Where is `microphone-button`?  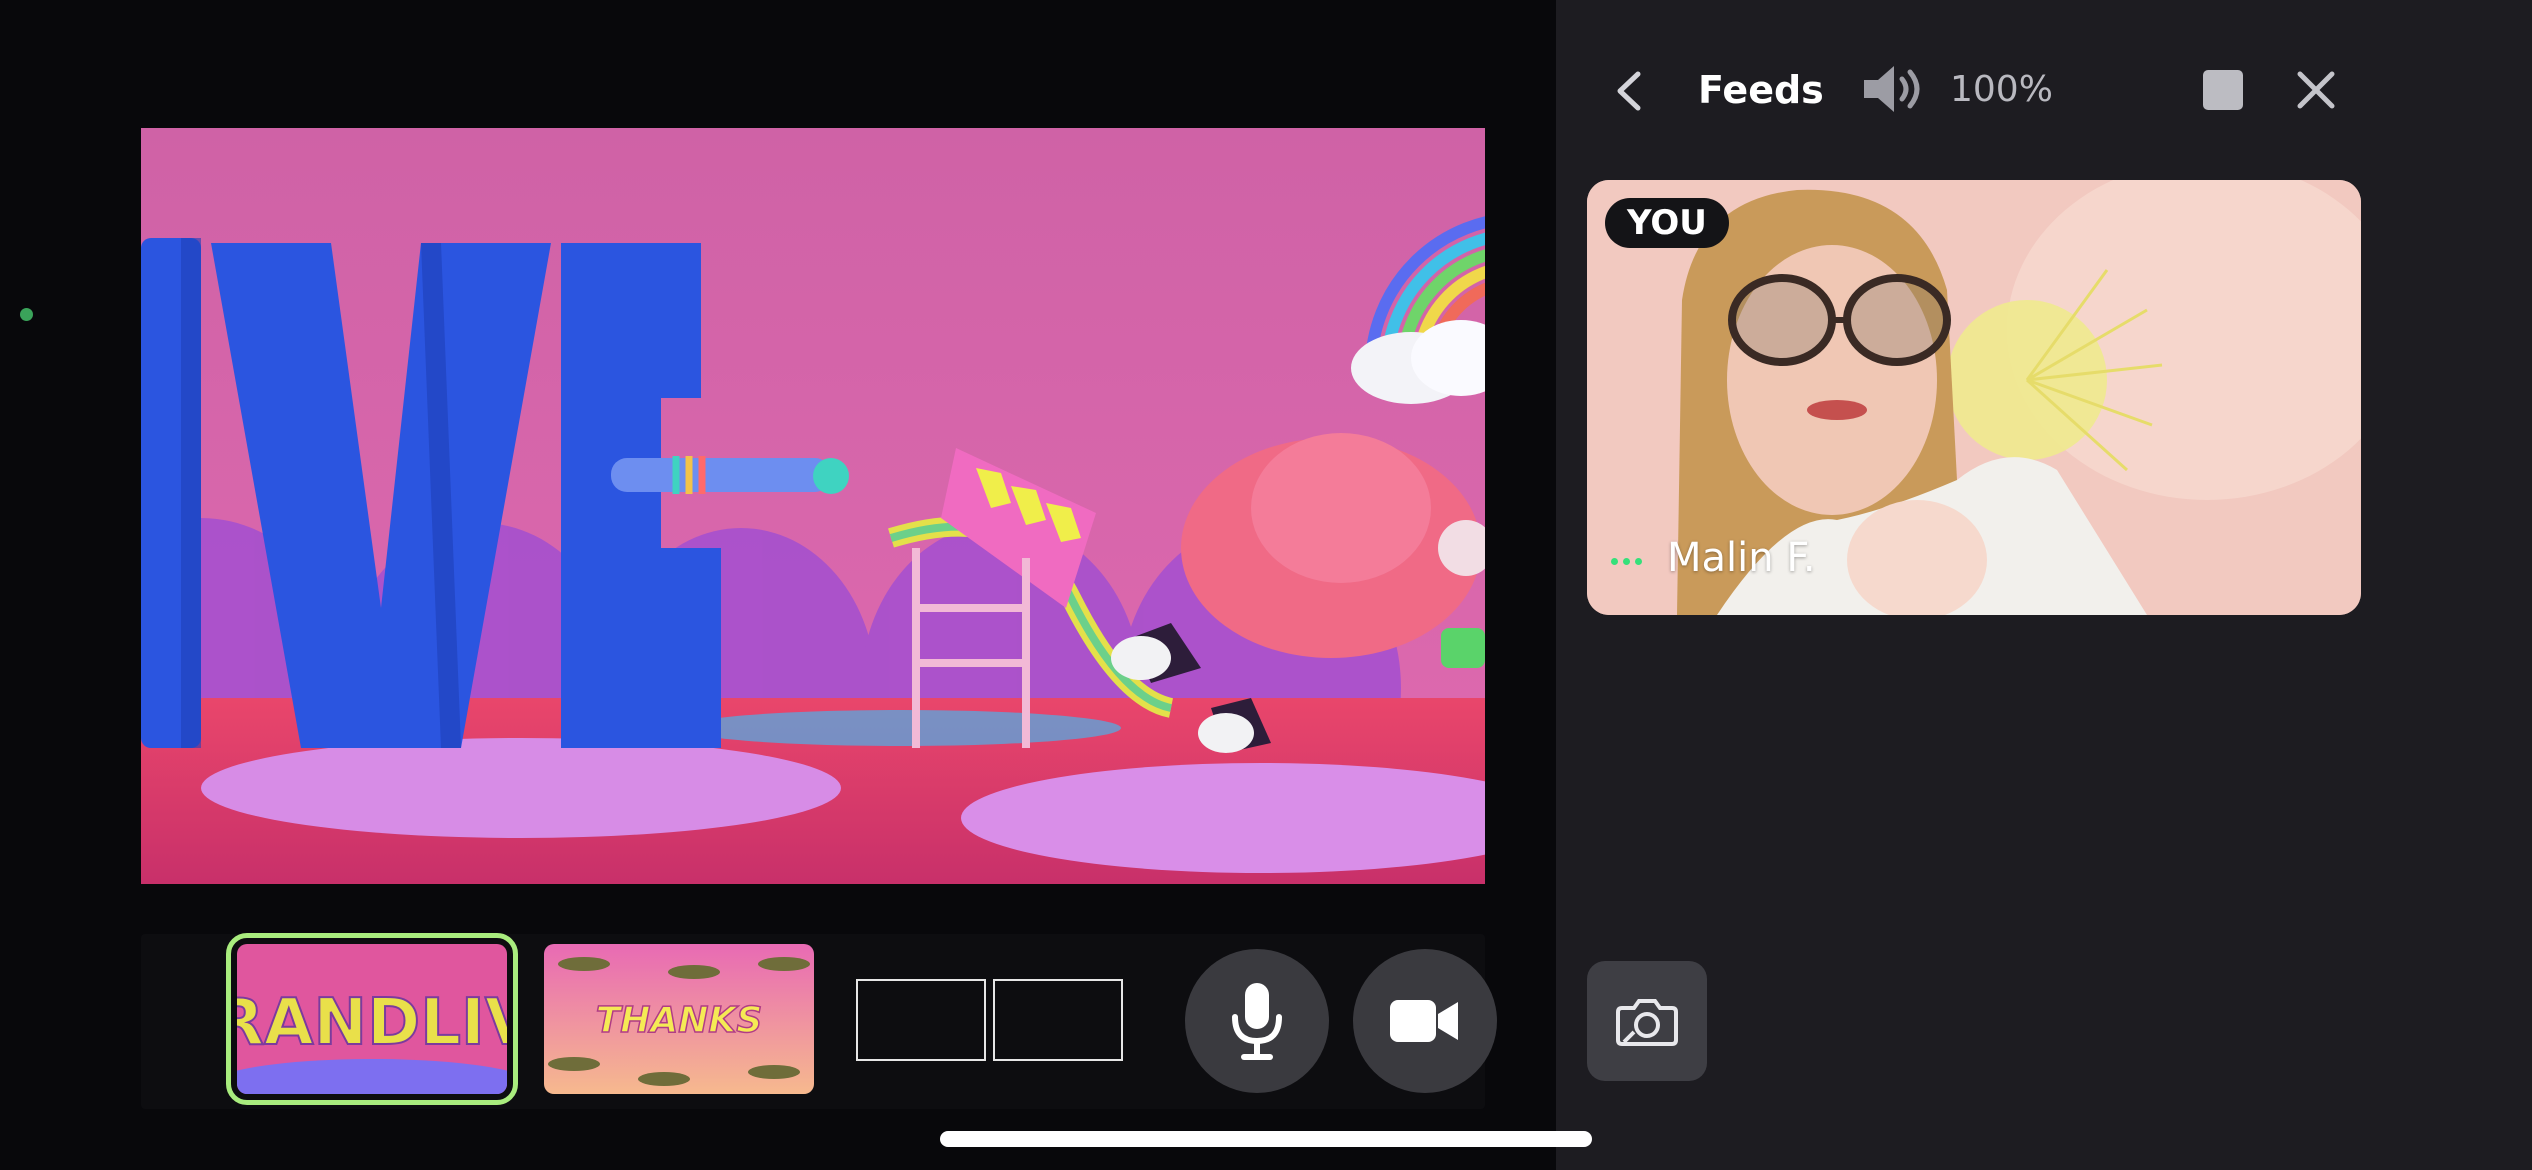
microphone-button is located at coordinates (1257, 1021).